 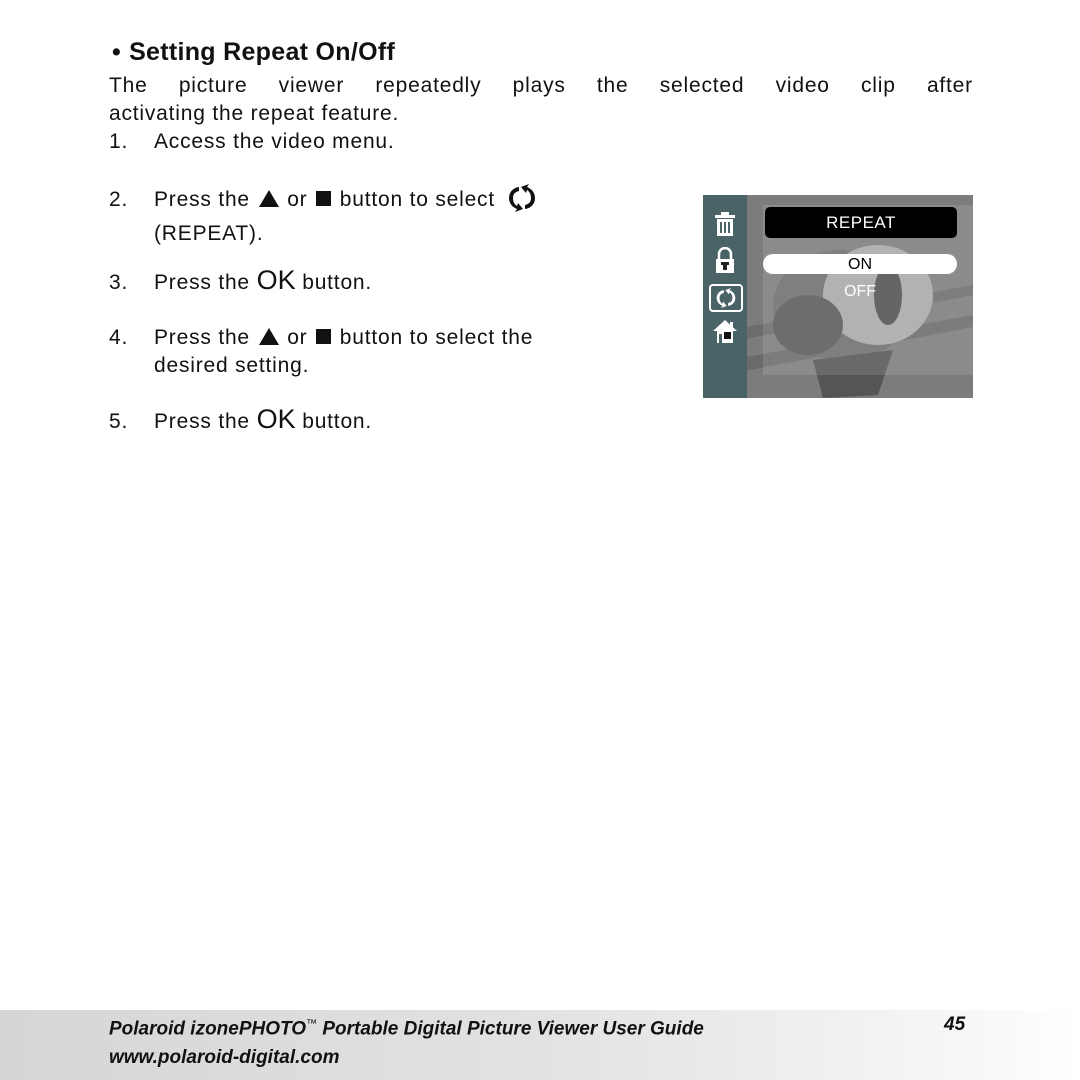 What do you see at coordinates (802, 85) in the screenshot?
I see `word: video` at bounding box center [802, 85].